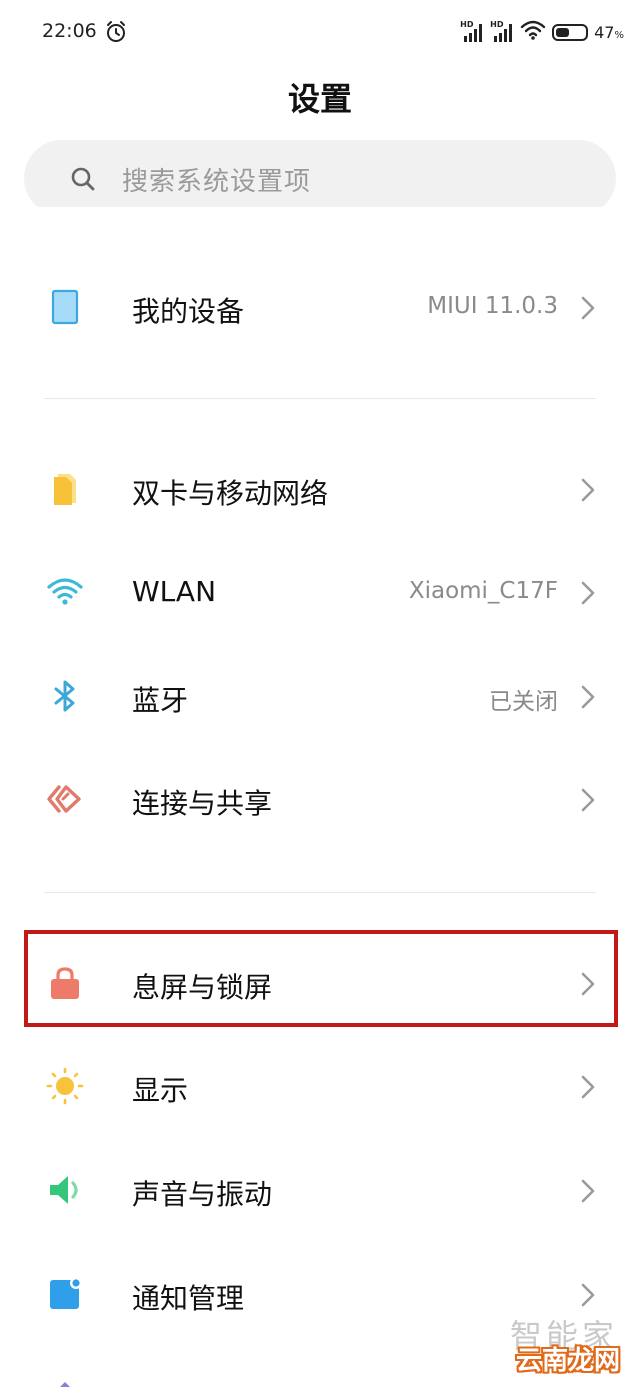  What do you see at coordinates (320, 178) in the screenshot?
I see `search-bar: 搜索系统设置项` at bounding box center [320, 178].